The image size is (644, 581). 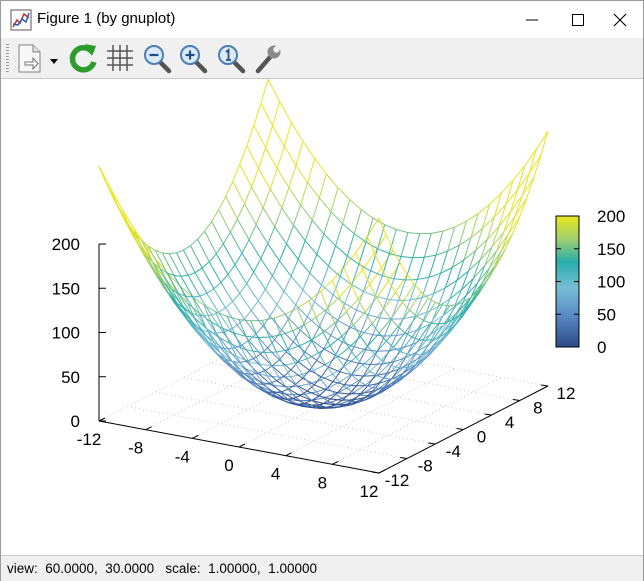 What do you see at coordinates (7, 59) in the screenshot?
I see `toolbar-grip` at bounding box center [7, 59].